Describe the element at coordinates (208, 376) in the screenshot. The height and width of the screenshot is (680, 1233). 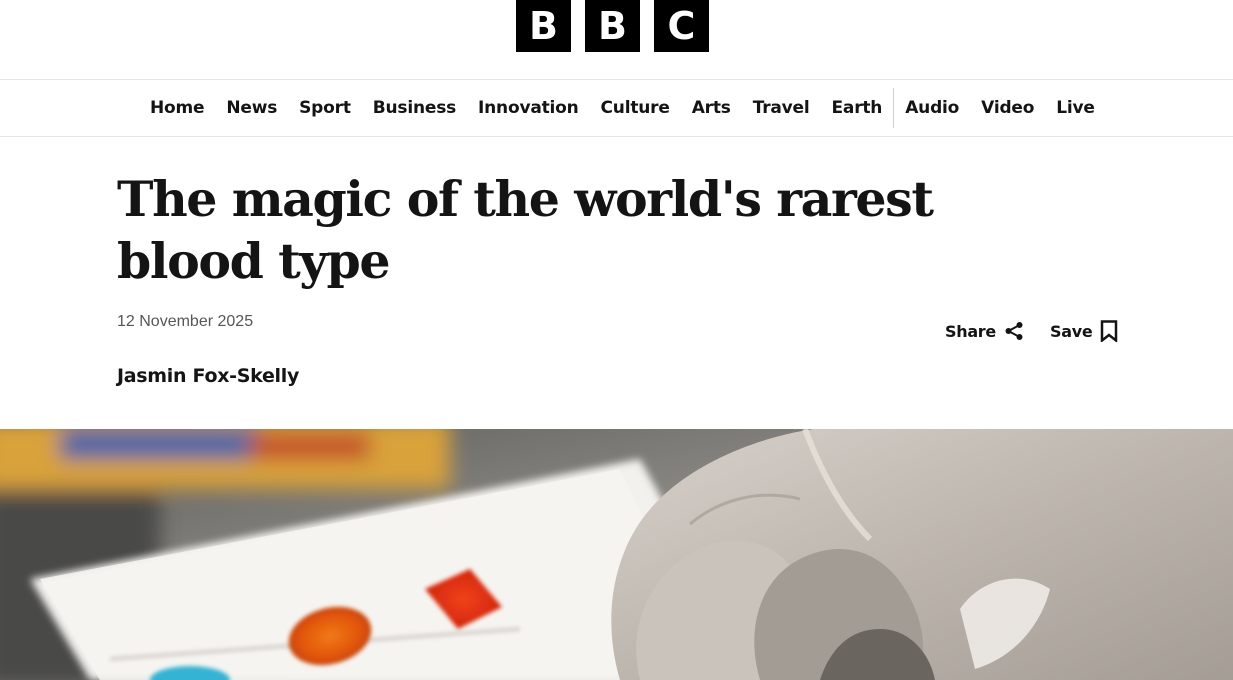
I see `article-author: Jasmin Fox-Skelly` at that location.